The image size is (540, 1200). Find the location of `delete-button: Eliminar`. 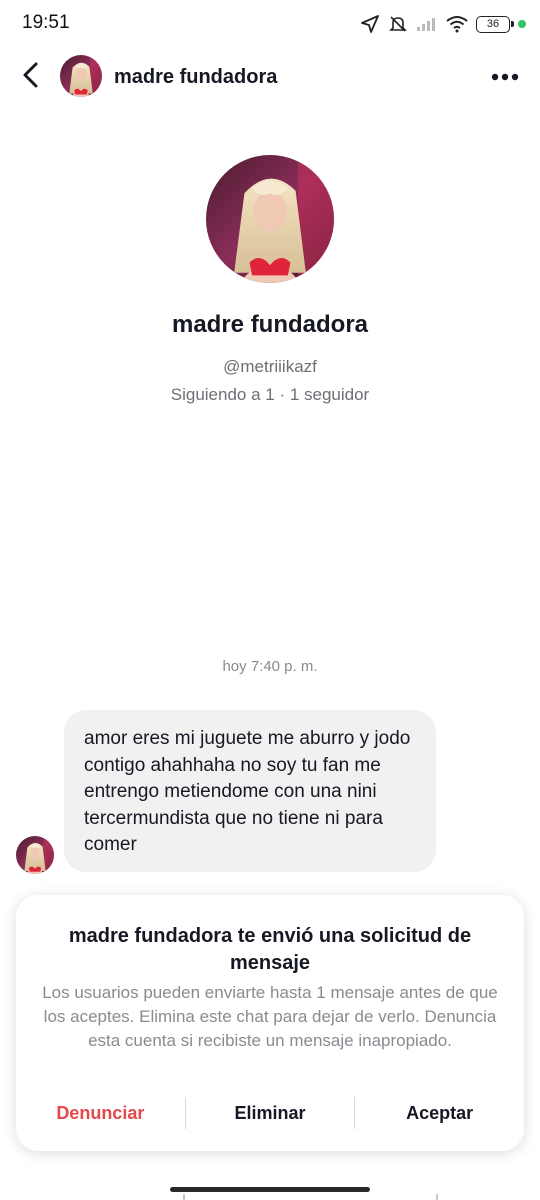

delete-button: Eliminar is located at coordinates (270, 1113).